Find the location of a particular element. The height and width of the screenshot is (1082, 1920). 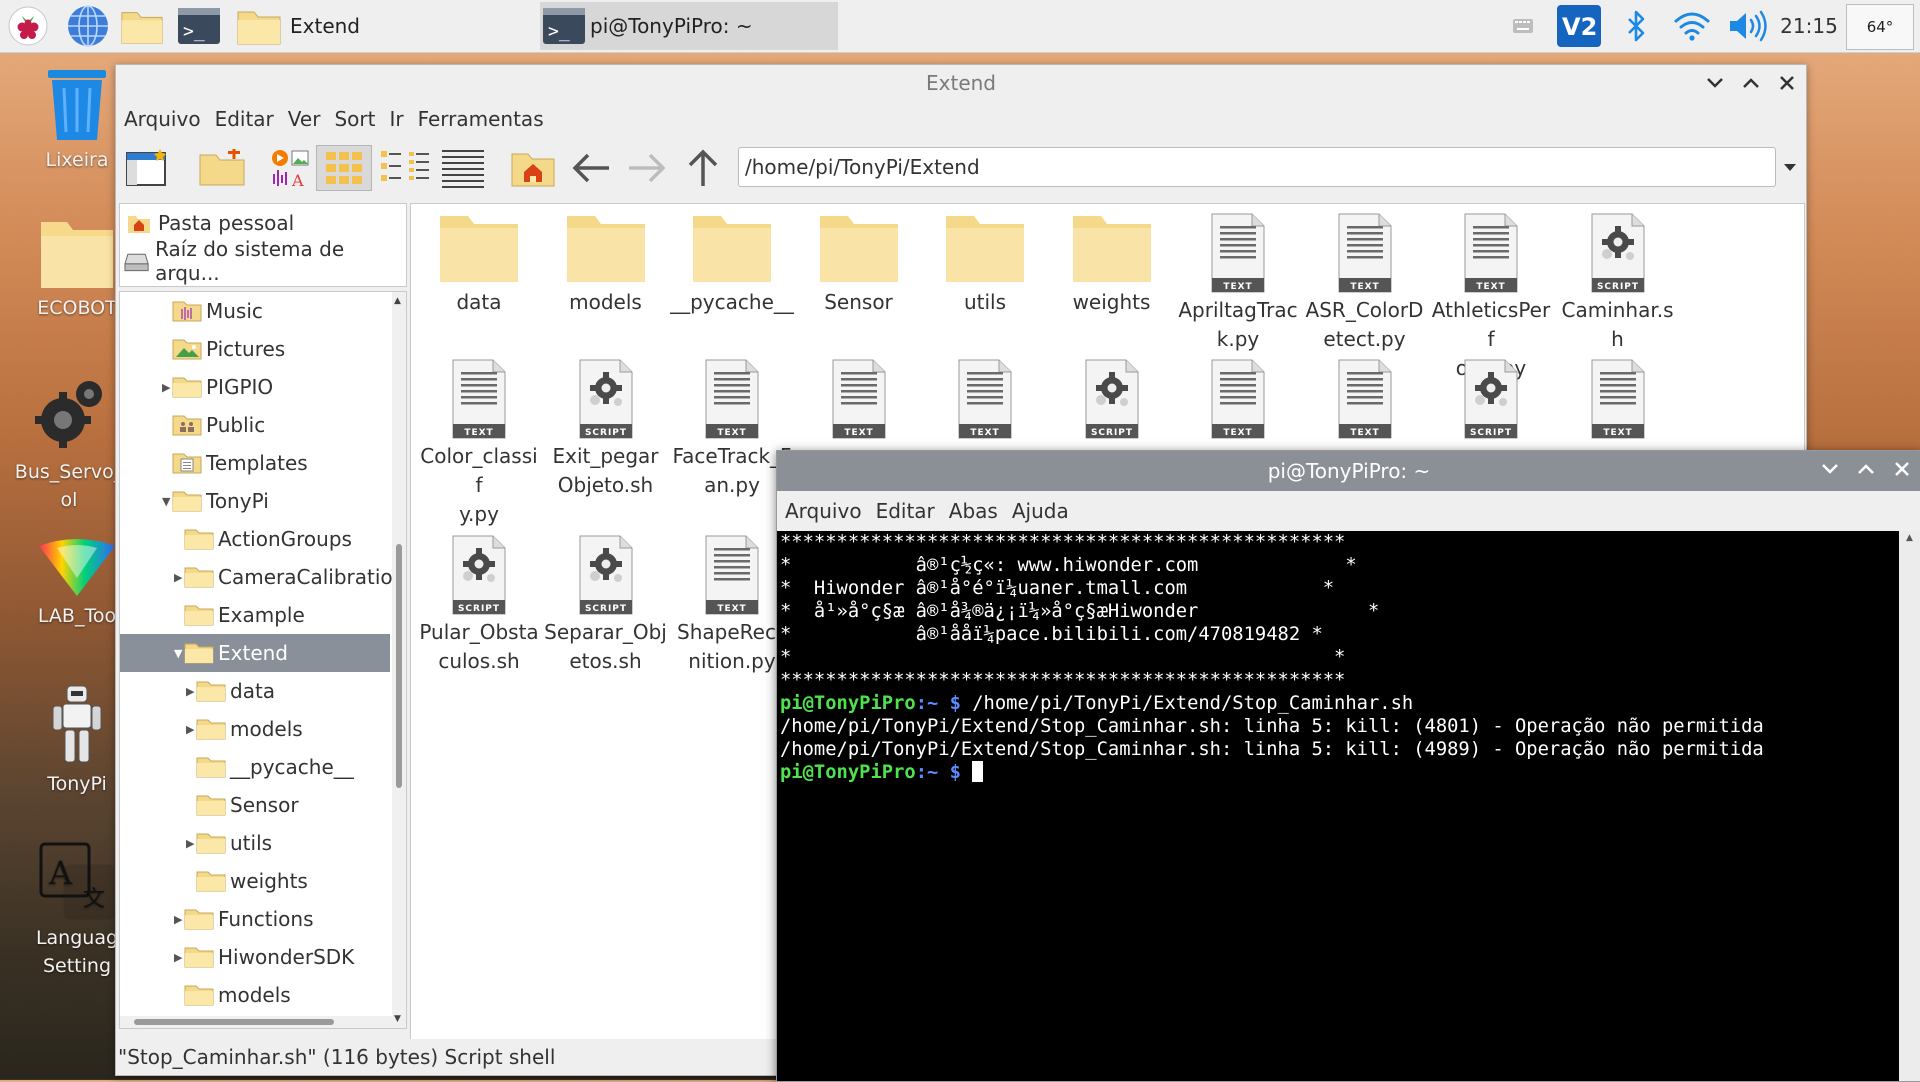

forward-button is located at coordinates (647, 168).